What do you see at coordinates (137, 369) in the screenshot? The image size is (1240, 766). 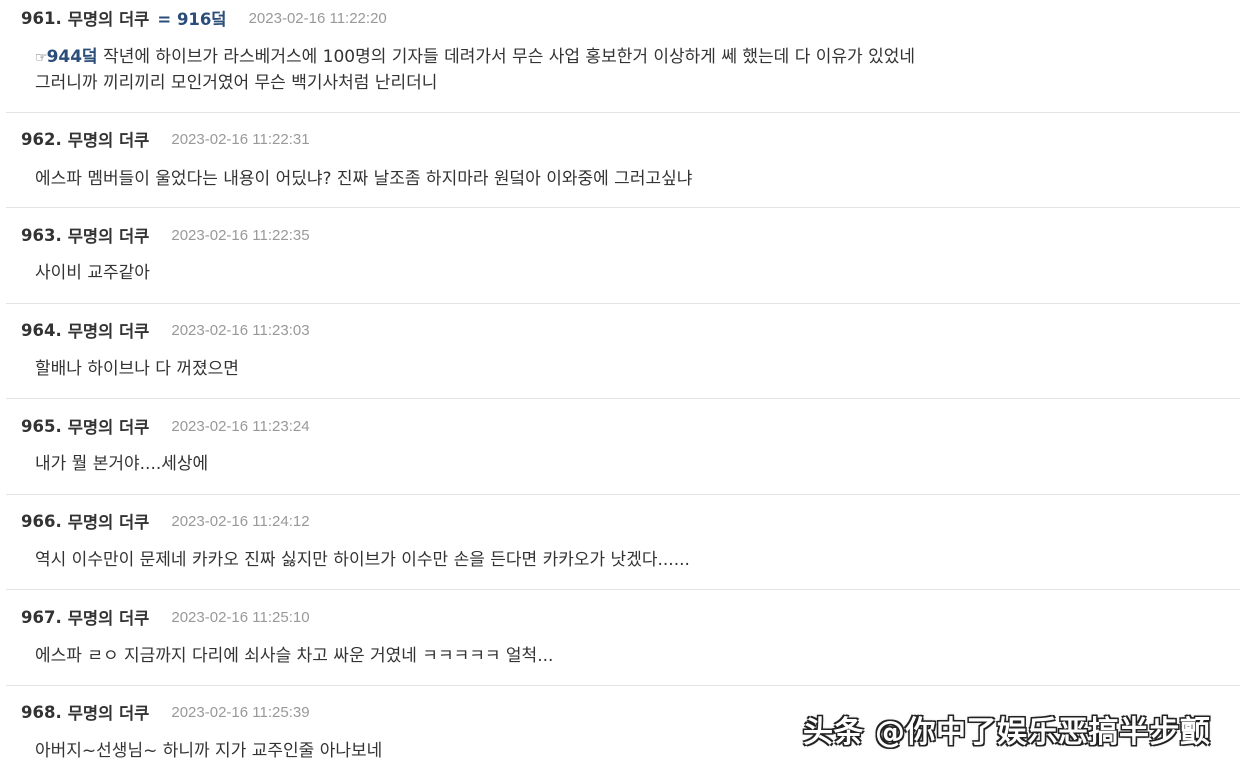 I see `comment-text: 할배나 하이브나 다 꺼졌으면` at bounding box center [137, 369].